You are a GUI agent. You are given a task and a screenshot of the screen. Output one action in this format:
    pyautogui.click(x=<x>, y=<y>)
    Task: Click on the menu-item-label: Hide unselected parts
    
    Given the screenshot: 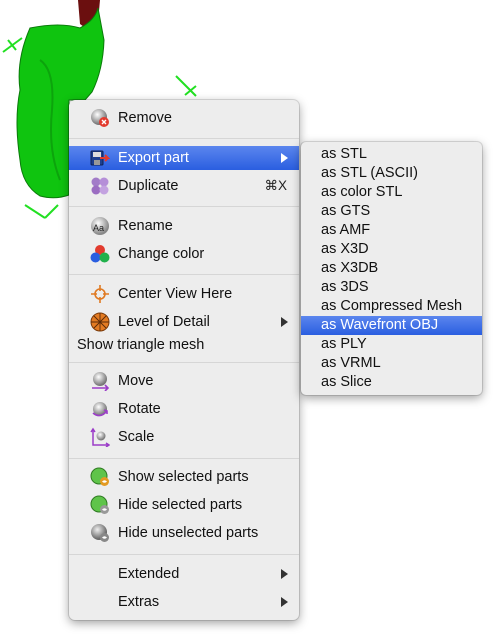 What is the action you would take?
    pyautogui.click(x=188, y=533)
    